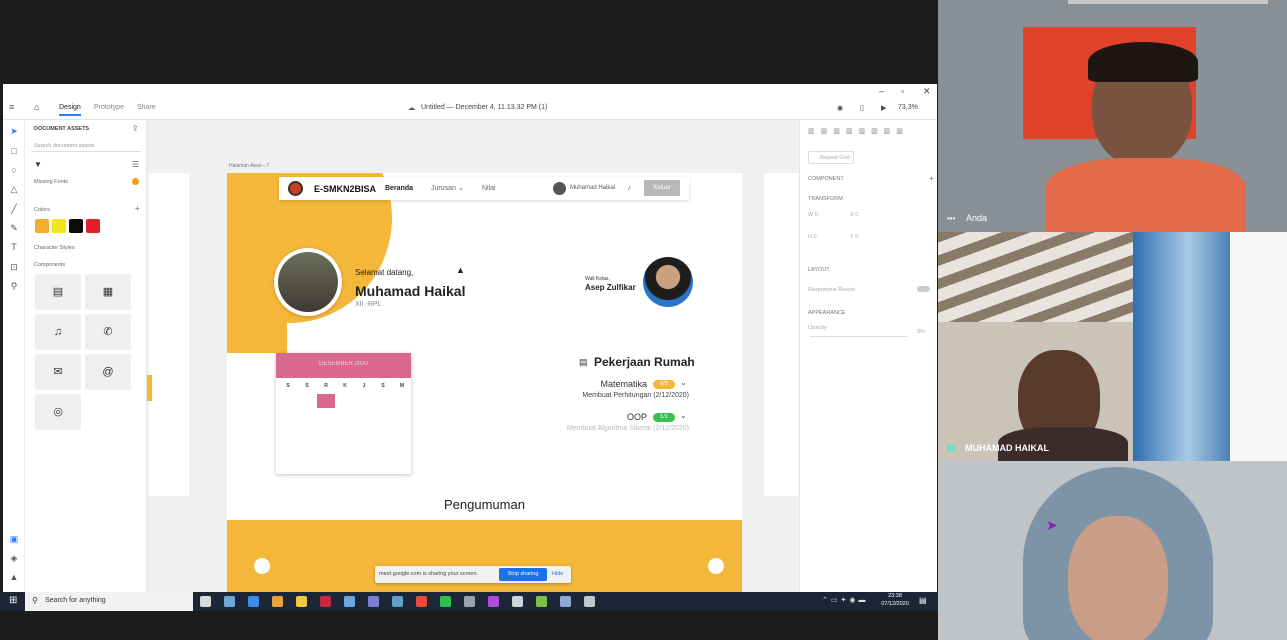 Image resolution: width=1287 pixels, height=640 pixels. Describe the element at coordinates (51, 182) in the screenshot. I see `missing-fonts: Missing Fonts` at that location.